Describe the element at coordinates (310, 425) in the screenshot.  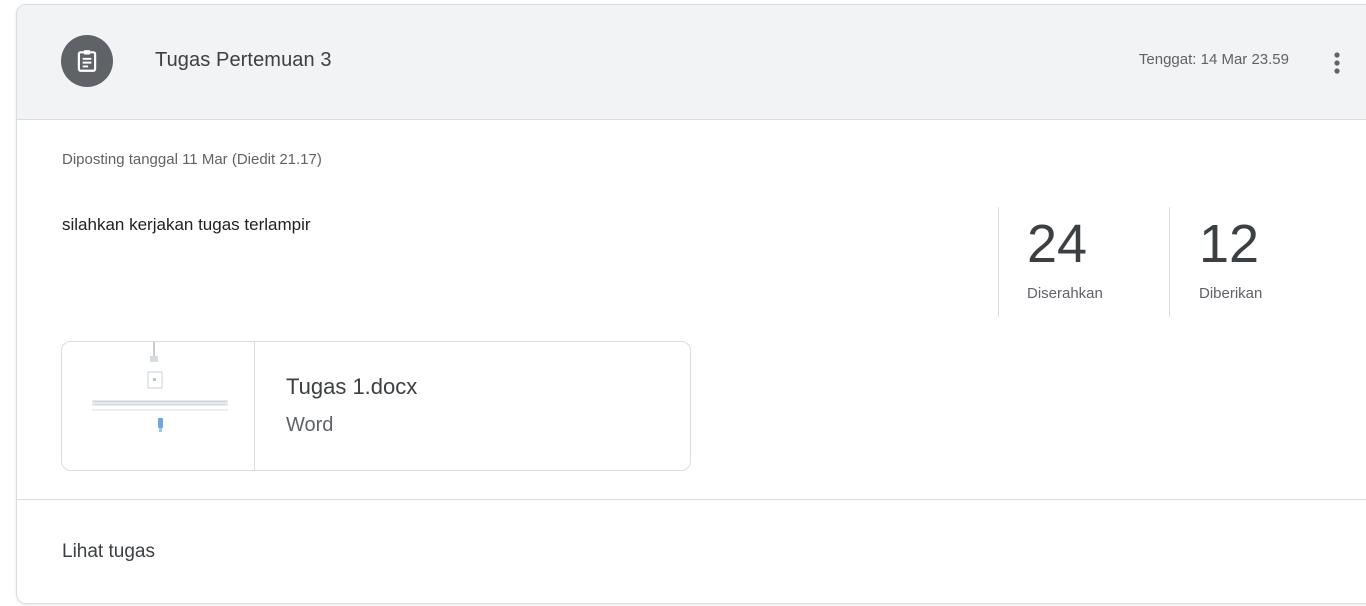
I see `attachment-type: Word` at that location.